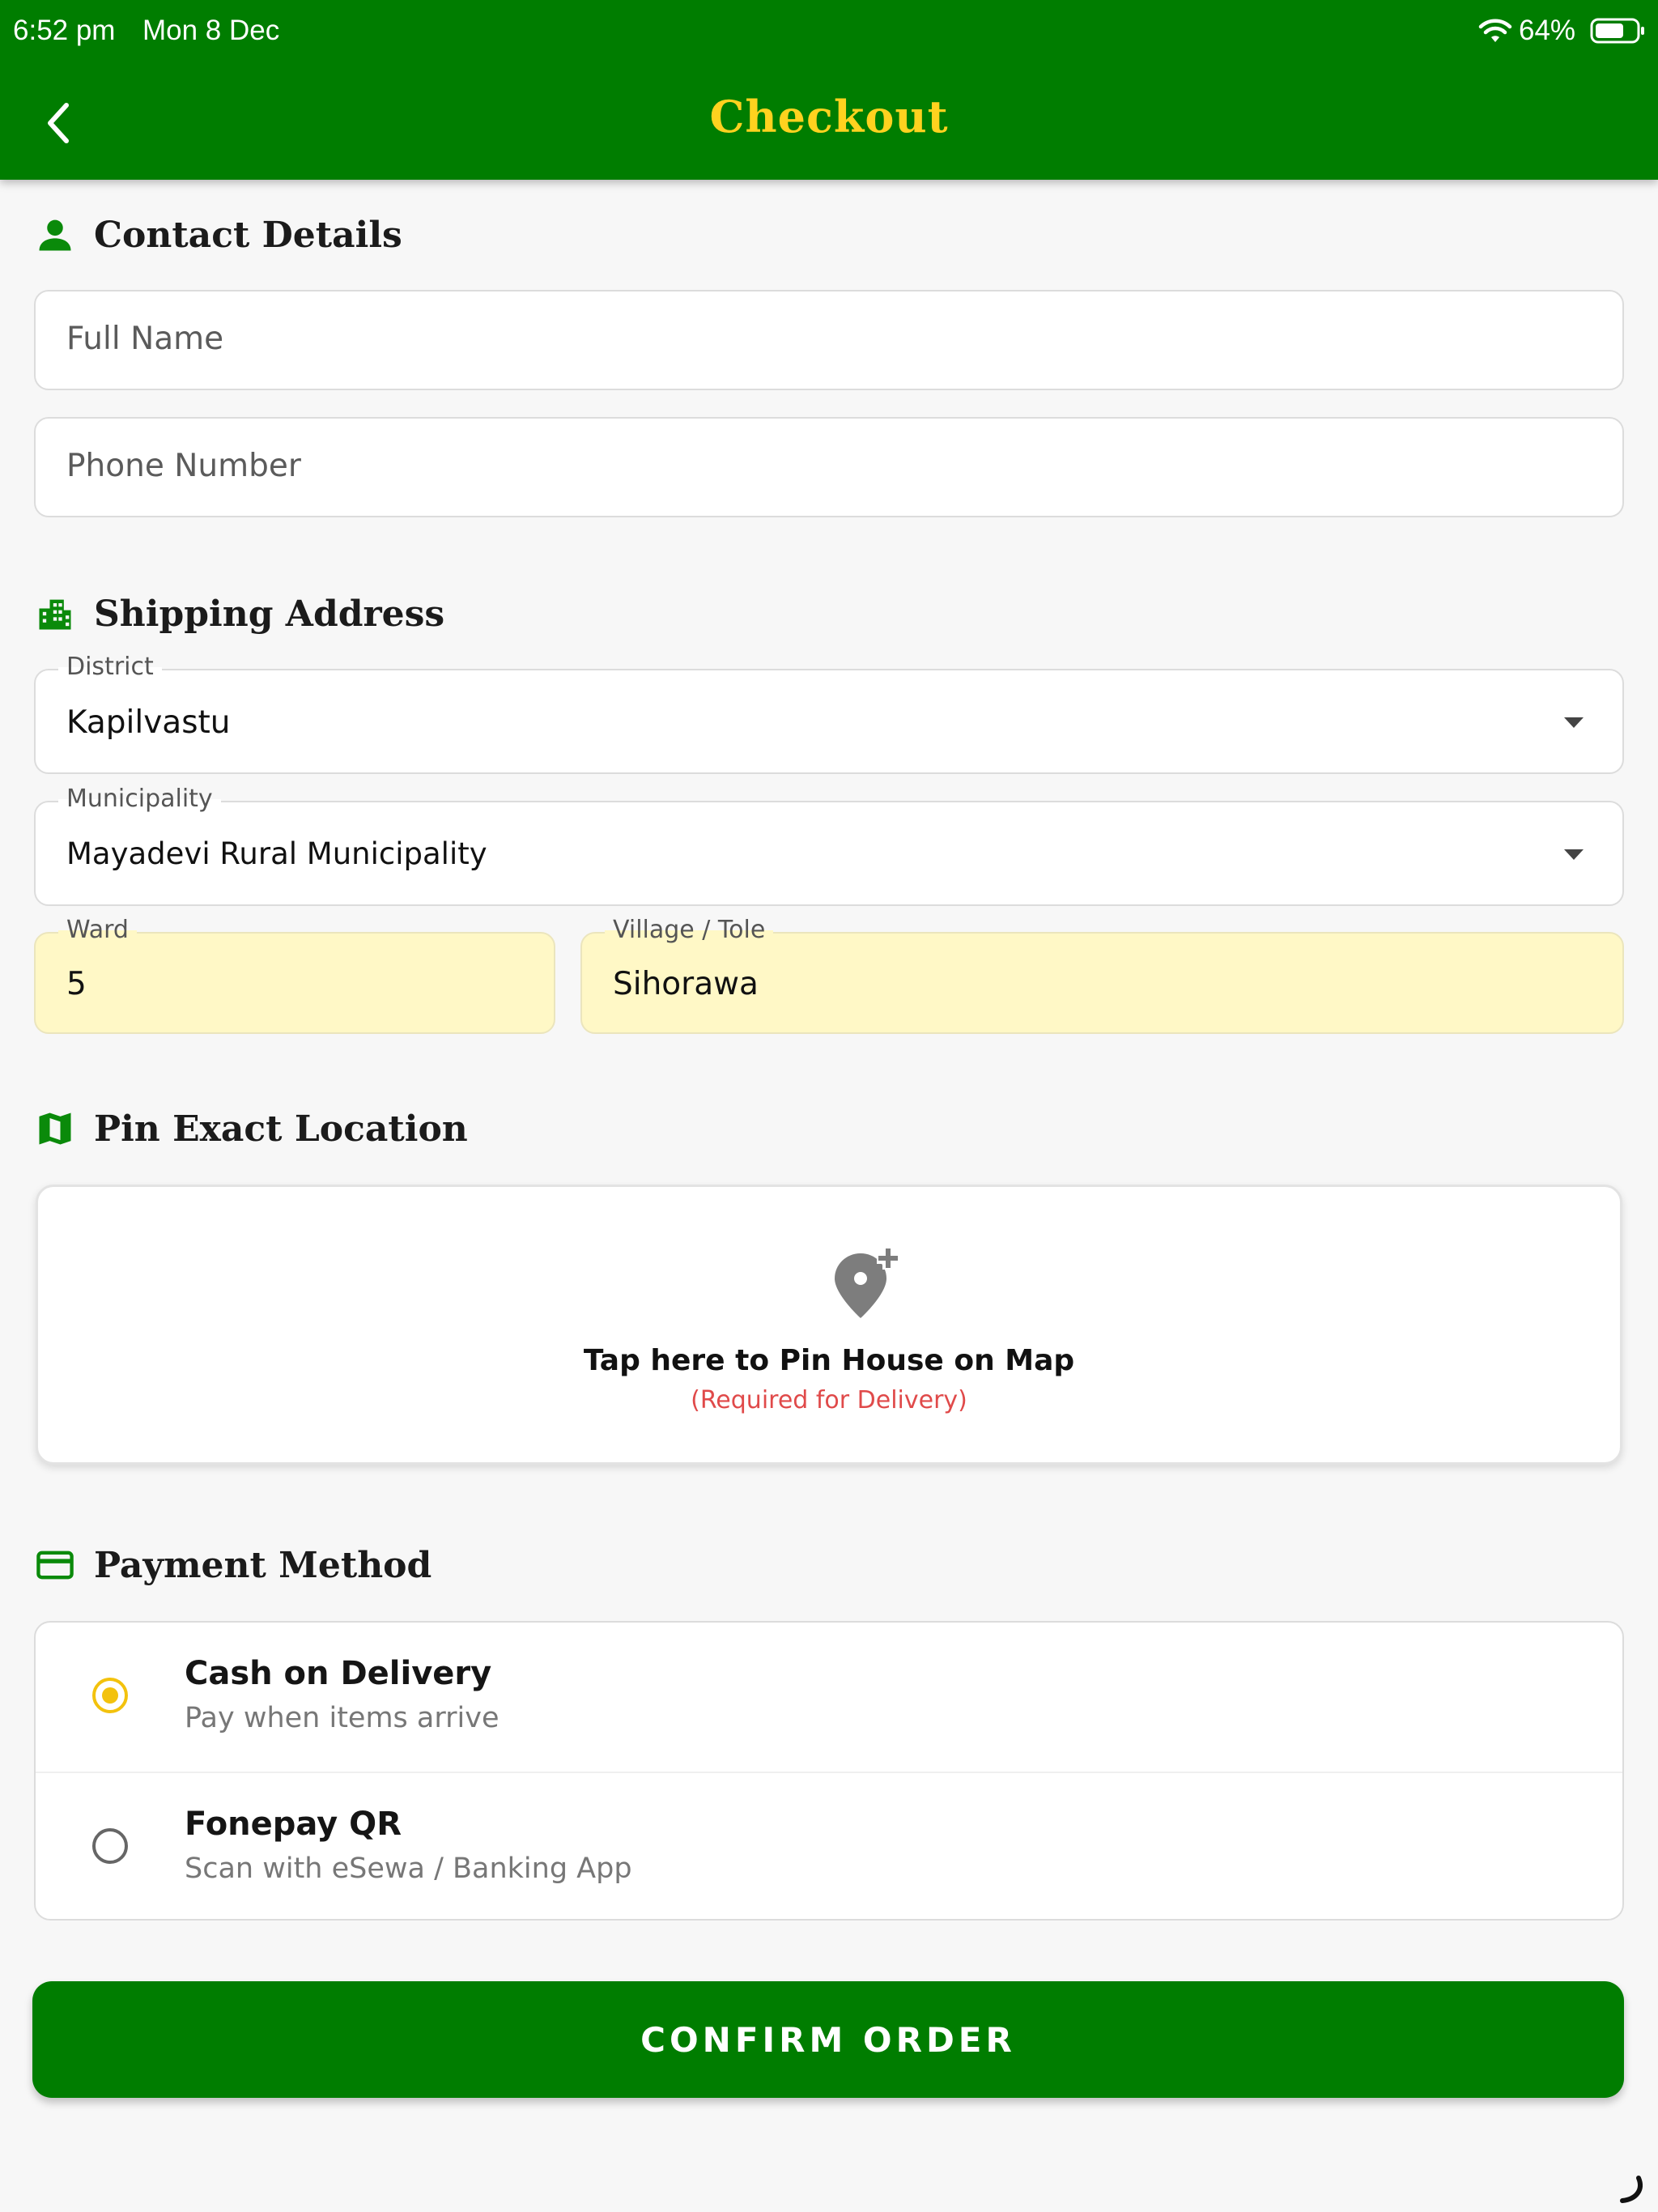 The image size is (1658, 2212). I want to click on ward-field: Ward 5, so click(294, 975).